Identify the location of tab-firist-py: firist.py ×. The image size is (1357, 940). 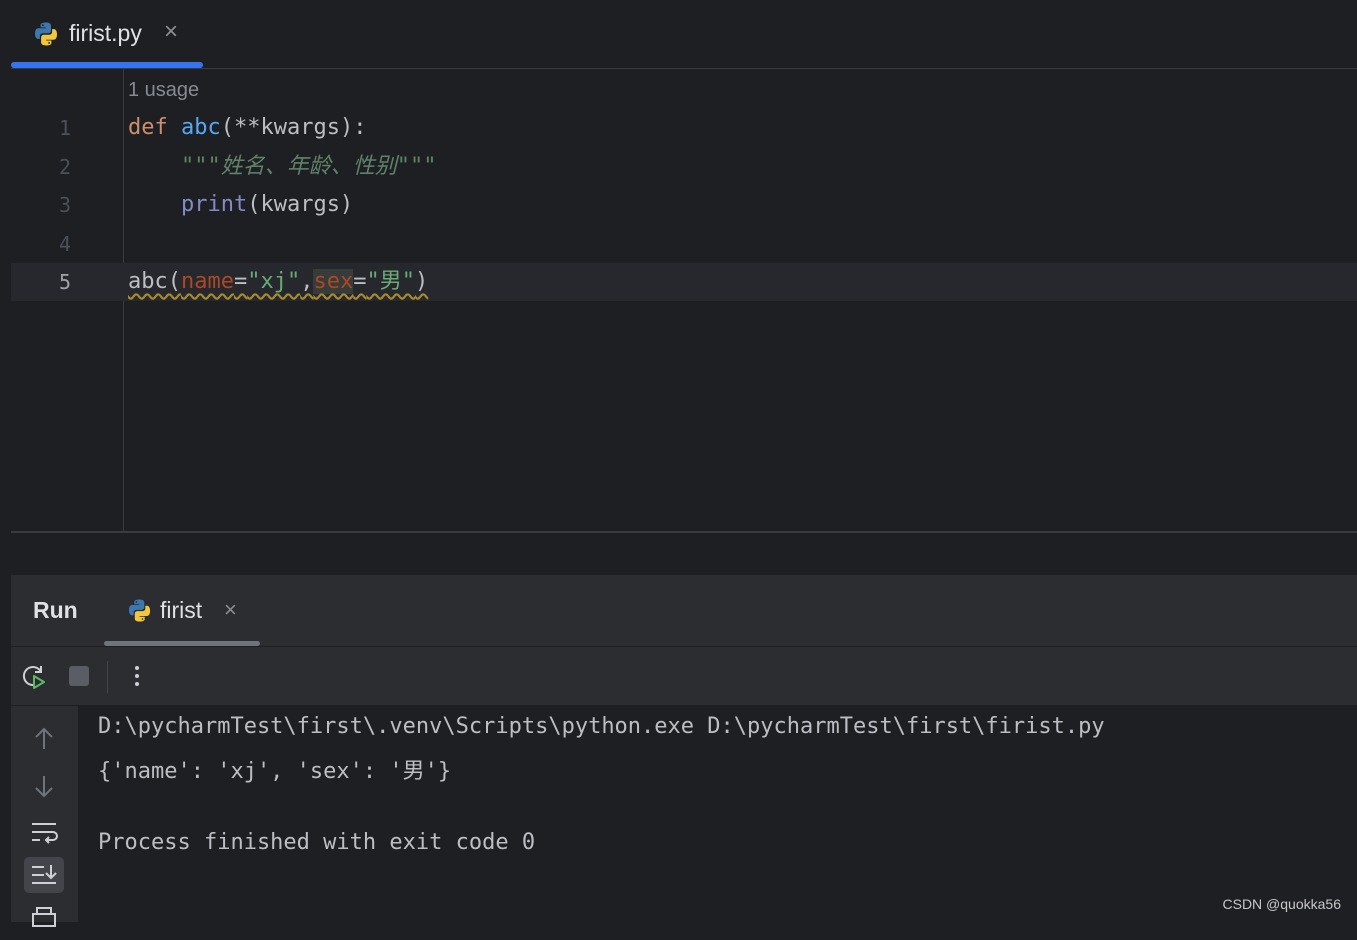
(107, 34).